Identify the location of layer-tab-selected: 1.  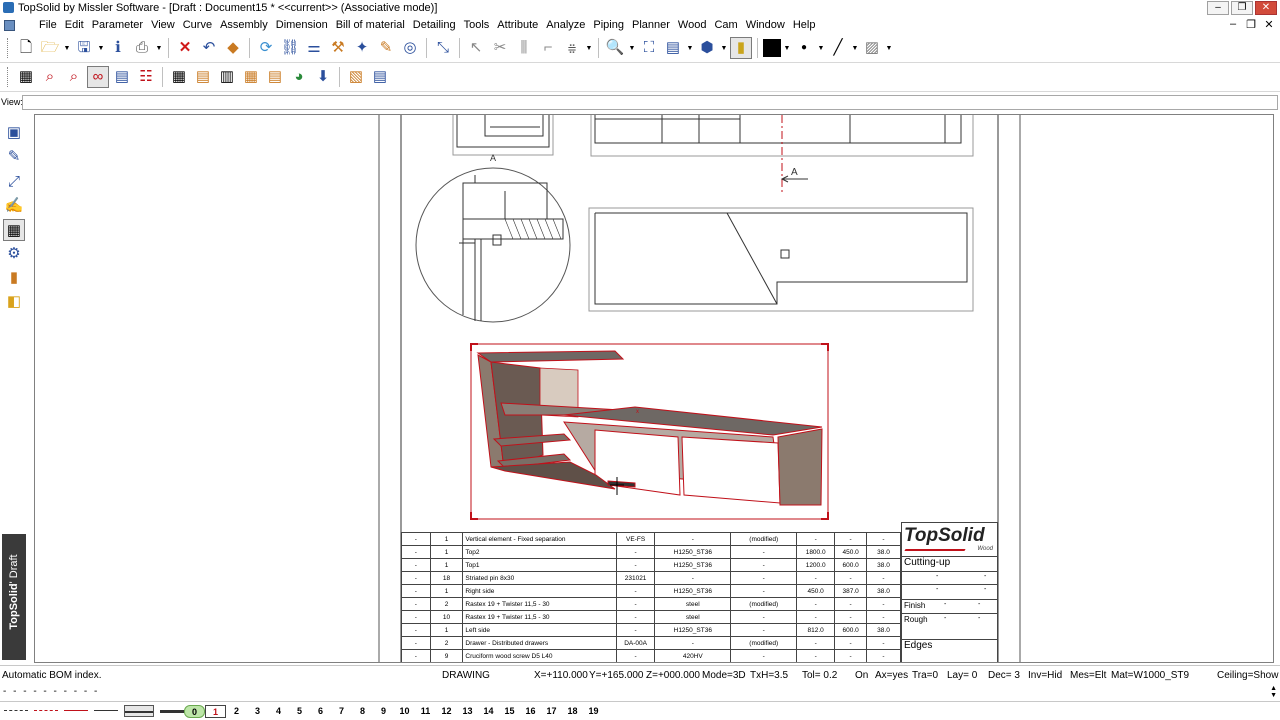
(215, 711).